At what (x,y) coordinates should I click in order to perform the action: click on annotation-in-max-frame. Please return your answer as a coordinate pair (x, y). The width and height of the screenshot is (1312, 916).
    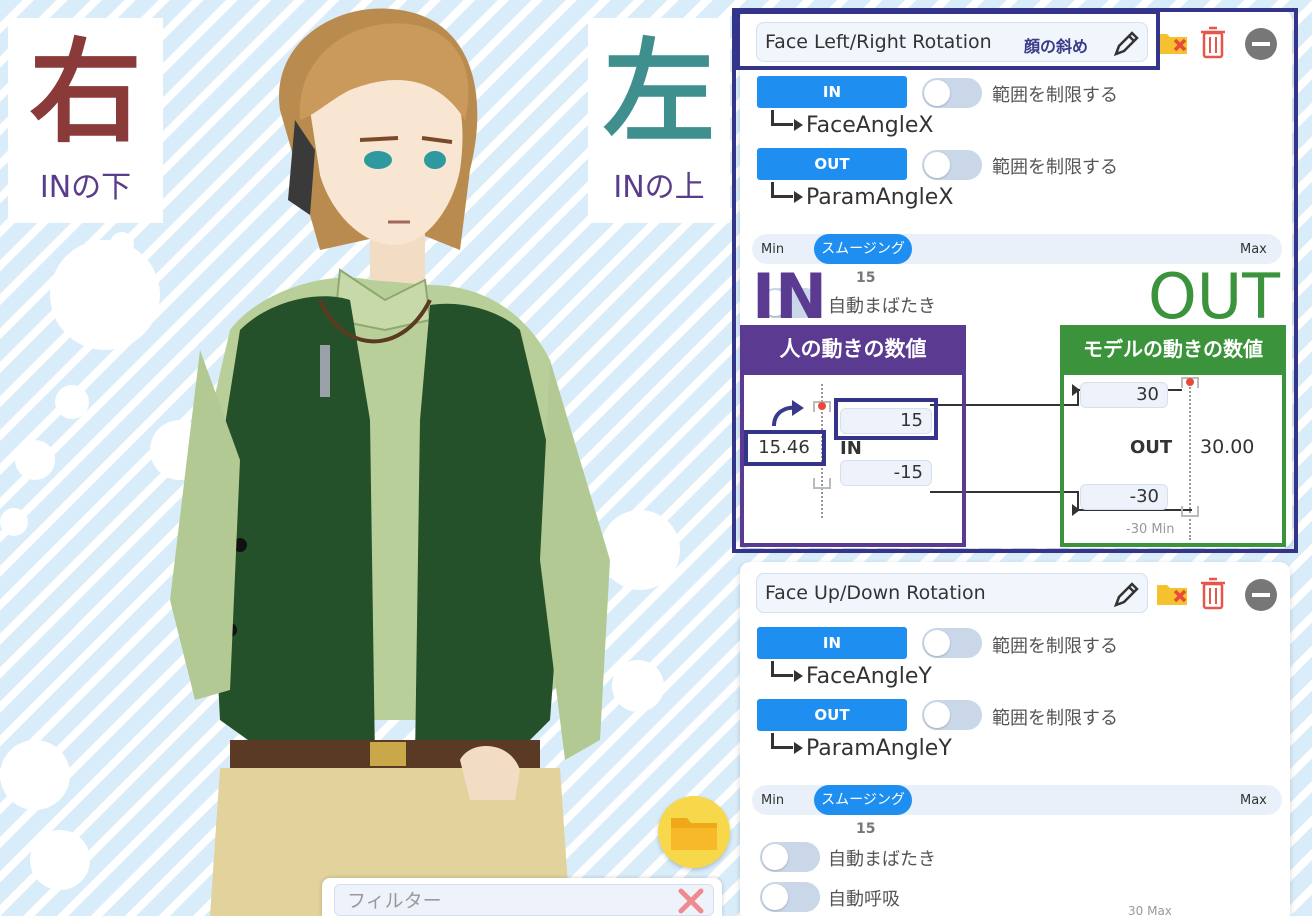
    Looking at the image, I should click on (886, 419).